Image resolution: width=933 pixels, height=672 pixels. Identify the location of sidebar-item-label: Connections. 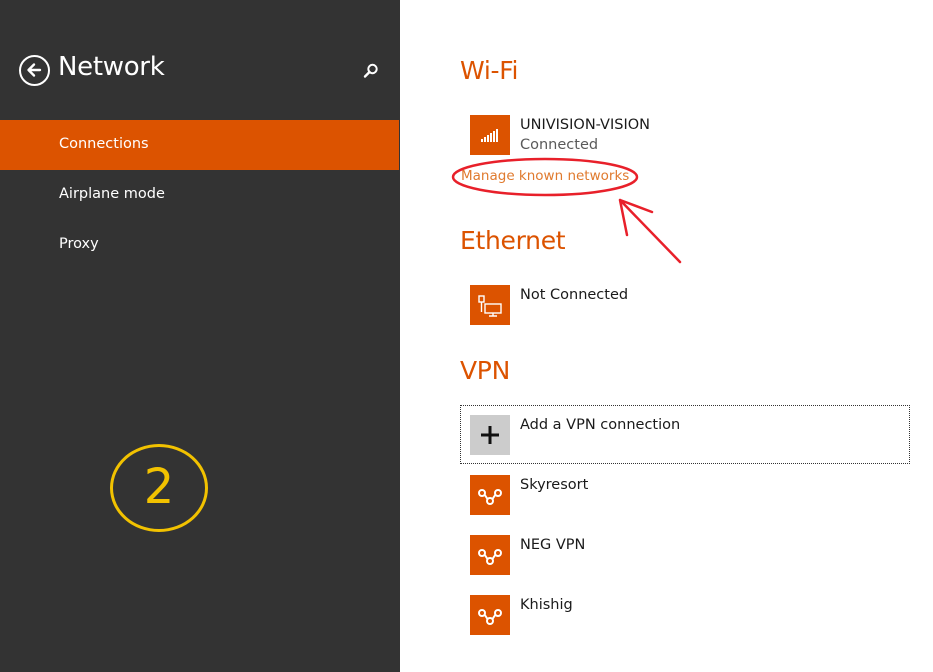
(104, 144).